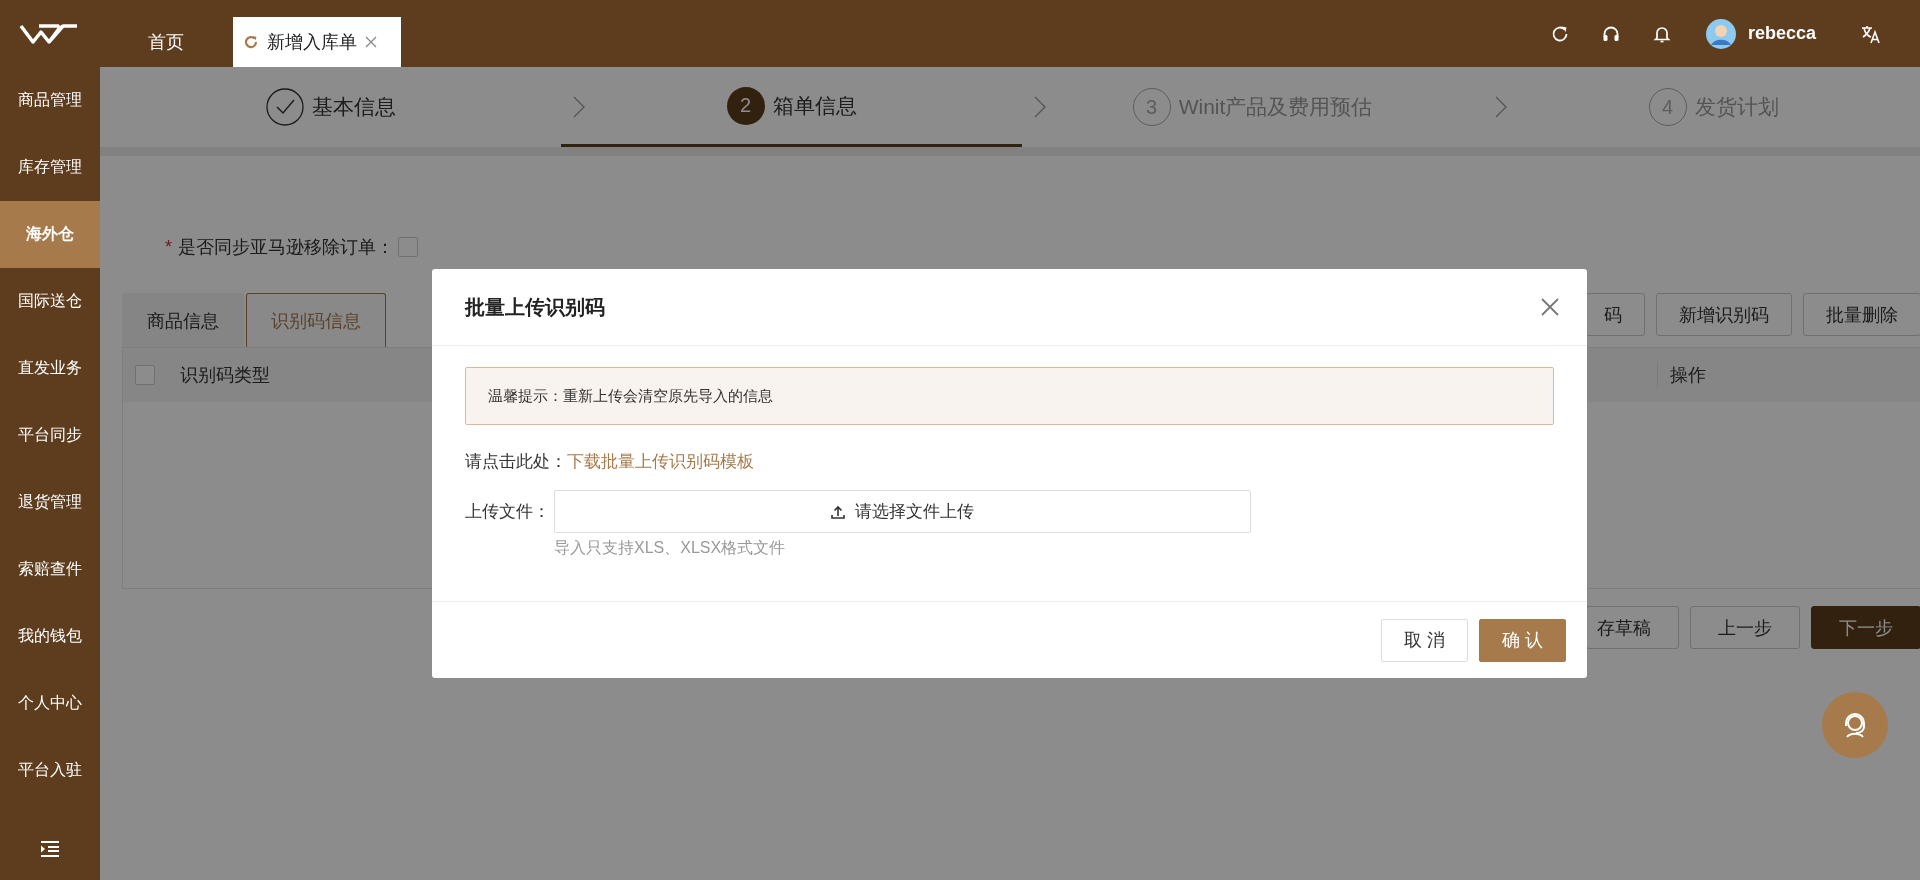 This screenshot has height=880, width=1920. Describe the element at coordinates (1781, 33) in the screenshot. I see `user-name: rebecca` at that location.